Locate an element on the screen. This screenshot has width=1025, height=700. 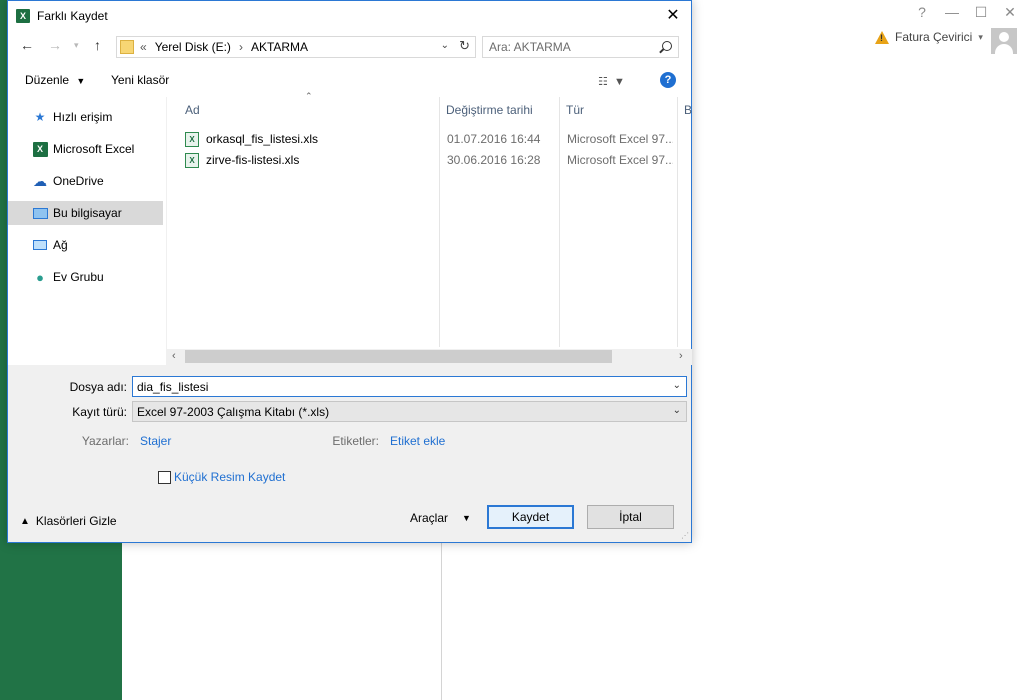
column-header-size: B is located at coordinates (688, 110).